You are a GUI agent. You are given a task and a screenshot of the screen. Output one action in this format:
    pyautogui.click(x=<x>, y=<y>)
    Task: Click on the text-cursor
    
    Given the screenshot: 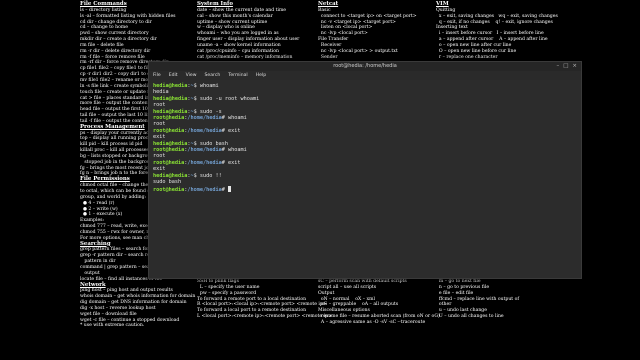 What is the action you would take?
    pyautogui.click(x=229, y=188)
    